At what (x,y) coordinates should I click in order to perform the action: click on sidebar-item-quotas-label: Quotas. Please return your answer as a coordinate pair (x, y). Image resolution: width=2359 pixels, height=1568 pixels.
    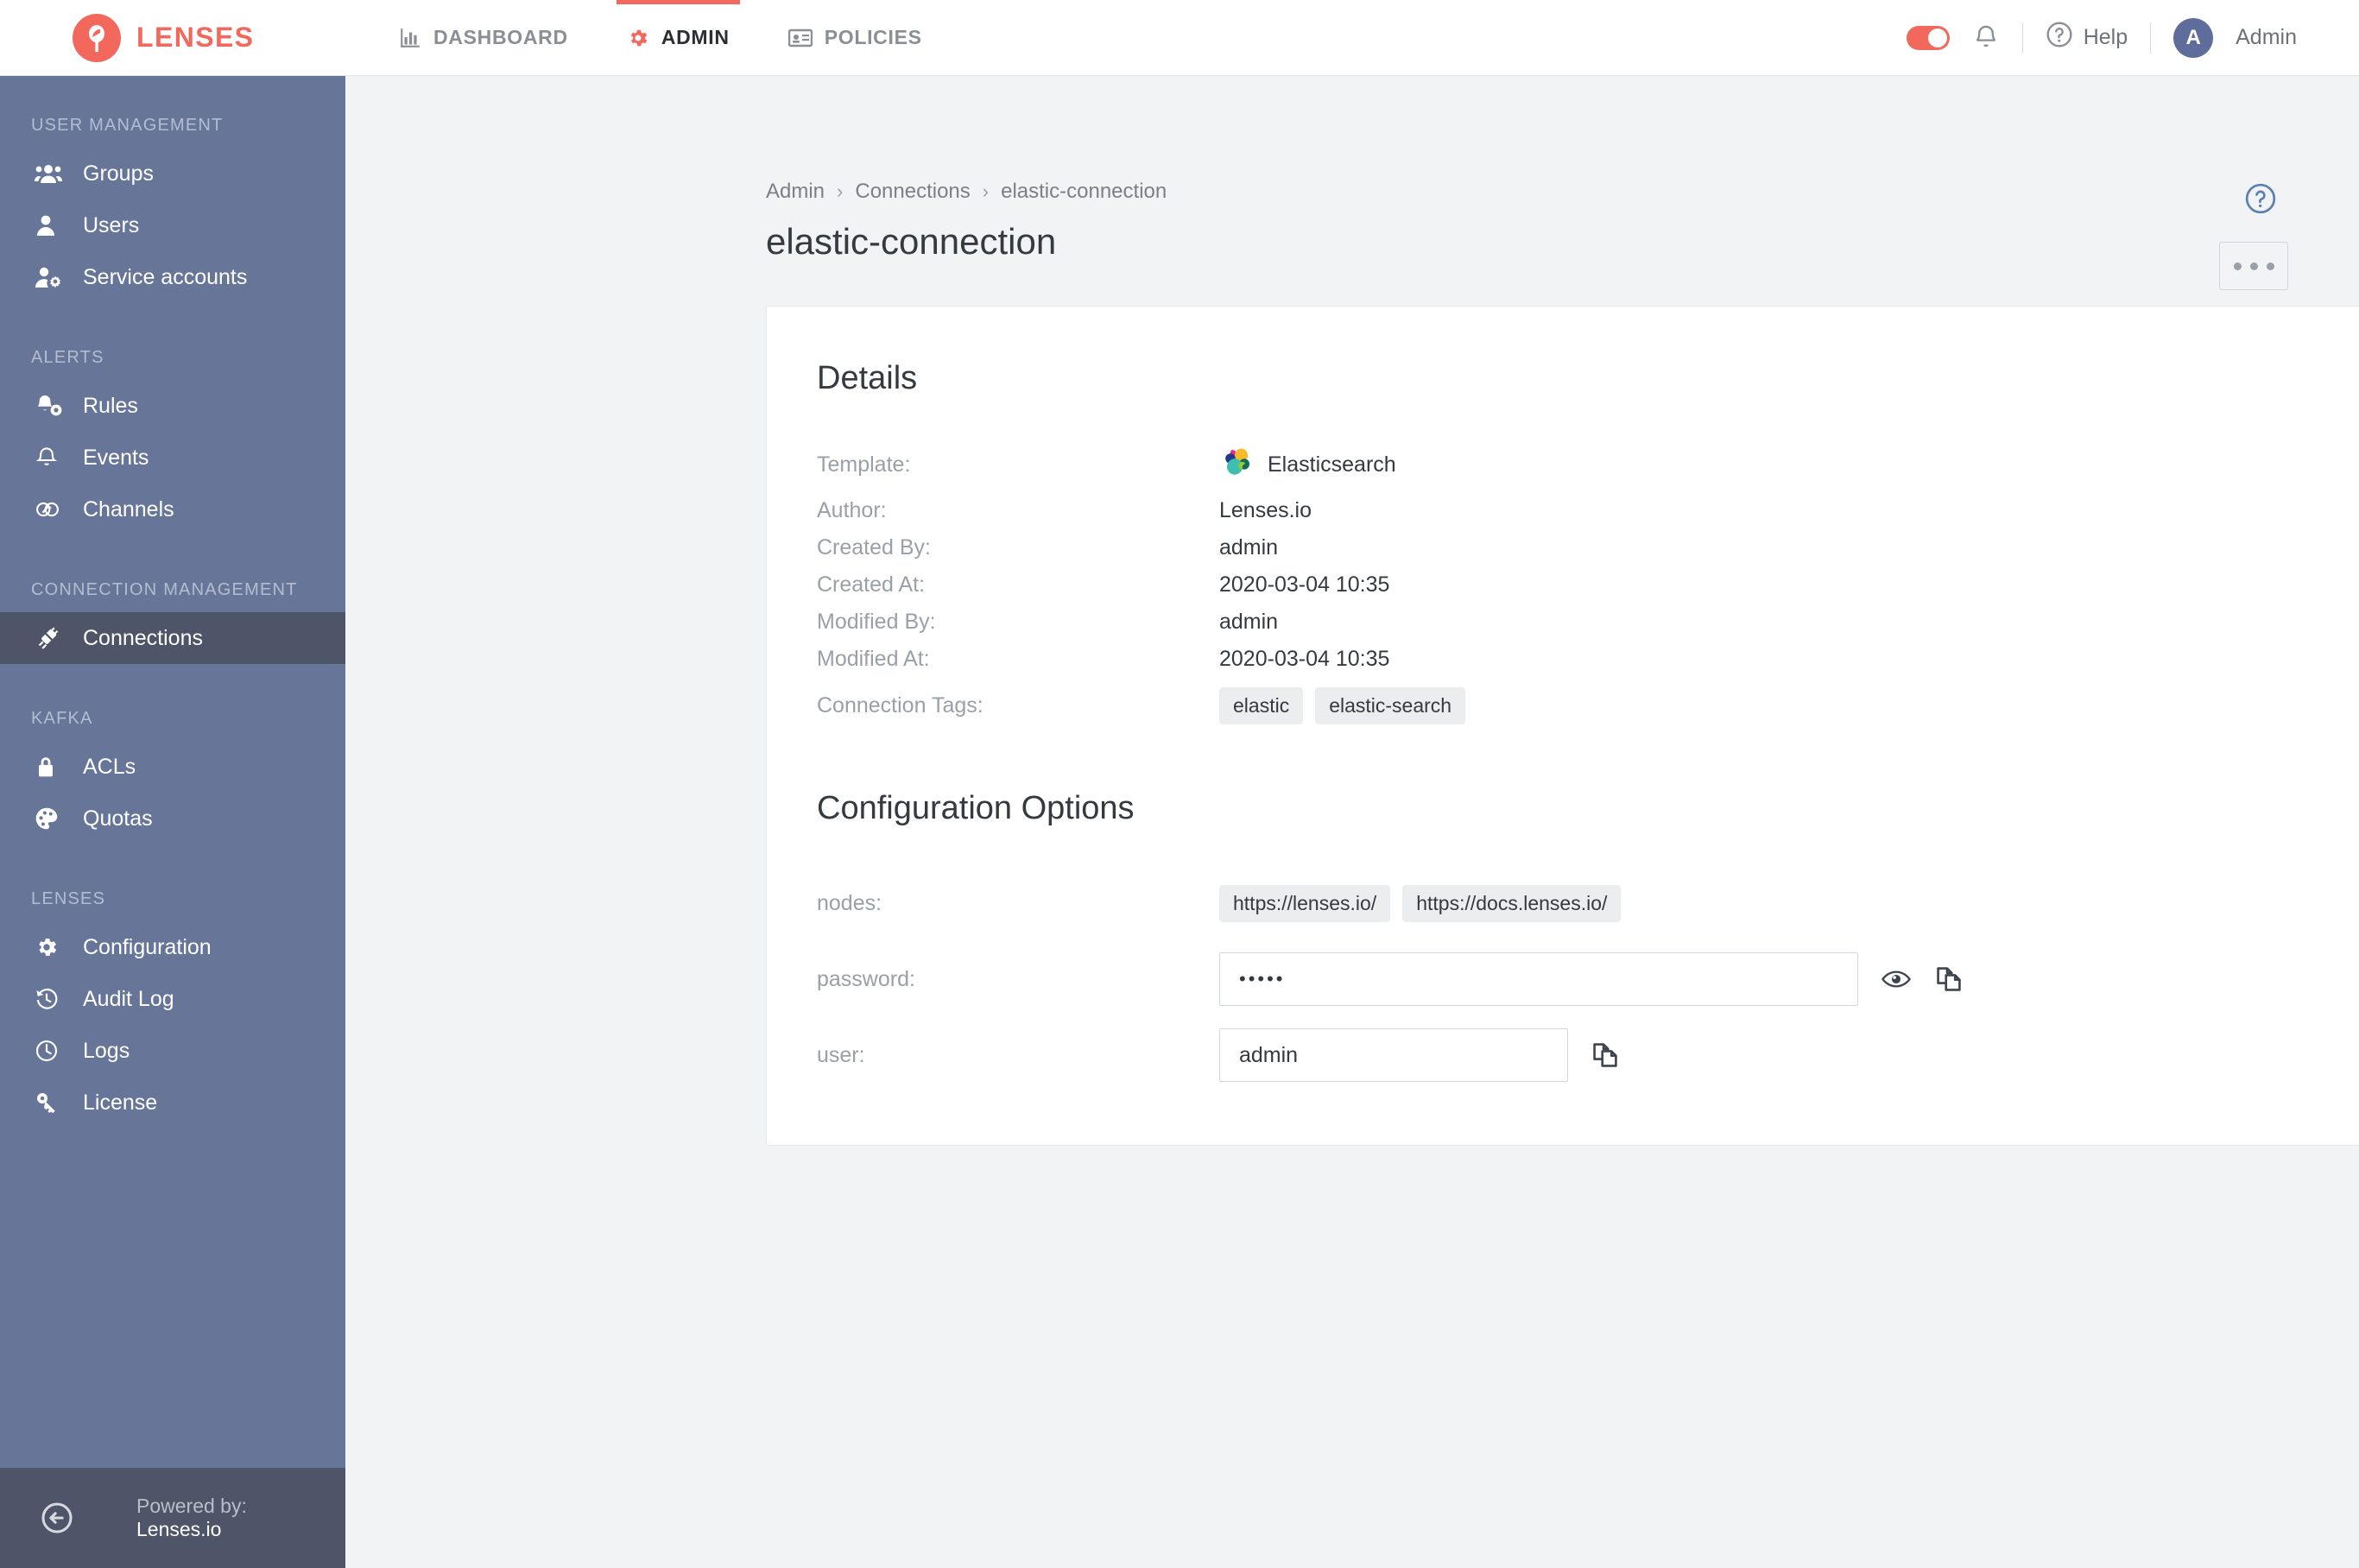
    Looking at the image, I should click on (118, 818).